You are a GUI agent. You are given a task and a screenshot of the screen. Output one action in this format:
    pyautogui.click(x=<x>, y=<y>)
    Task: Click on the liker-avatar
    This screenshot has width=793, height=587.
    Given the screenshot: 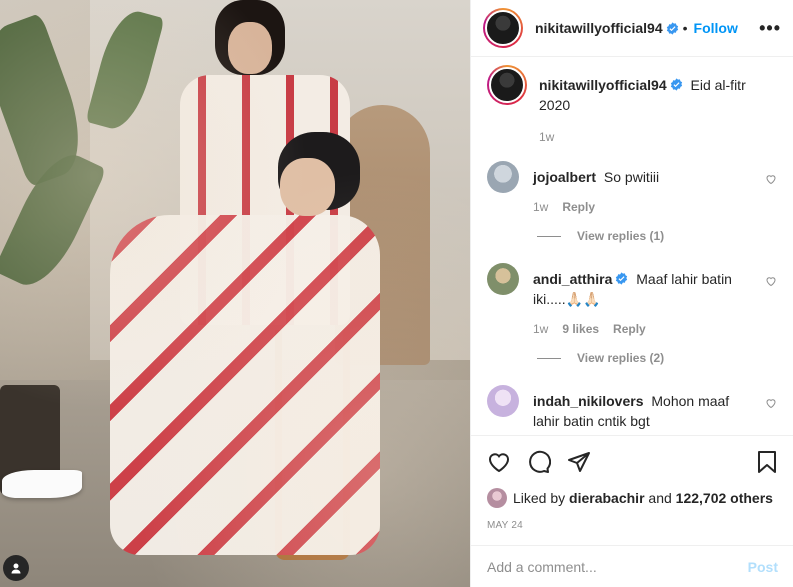 What is the action you would take?
    pyautogui.click(x=497, y=498)
    